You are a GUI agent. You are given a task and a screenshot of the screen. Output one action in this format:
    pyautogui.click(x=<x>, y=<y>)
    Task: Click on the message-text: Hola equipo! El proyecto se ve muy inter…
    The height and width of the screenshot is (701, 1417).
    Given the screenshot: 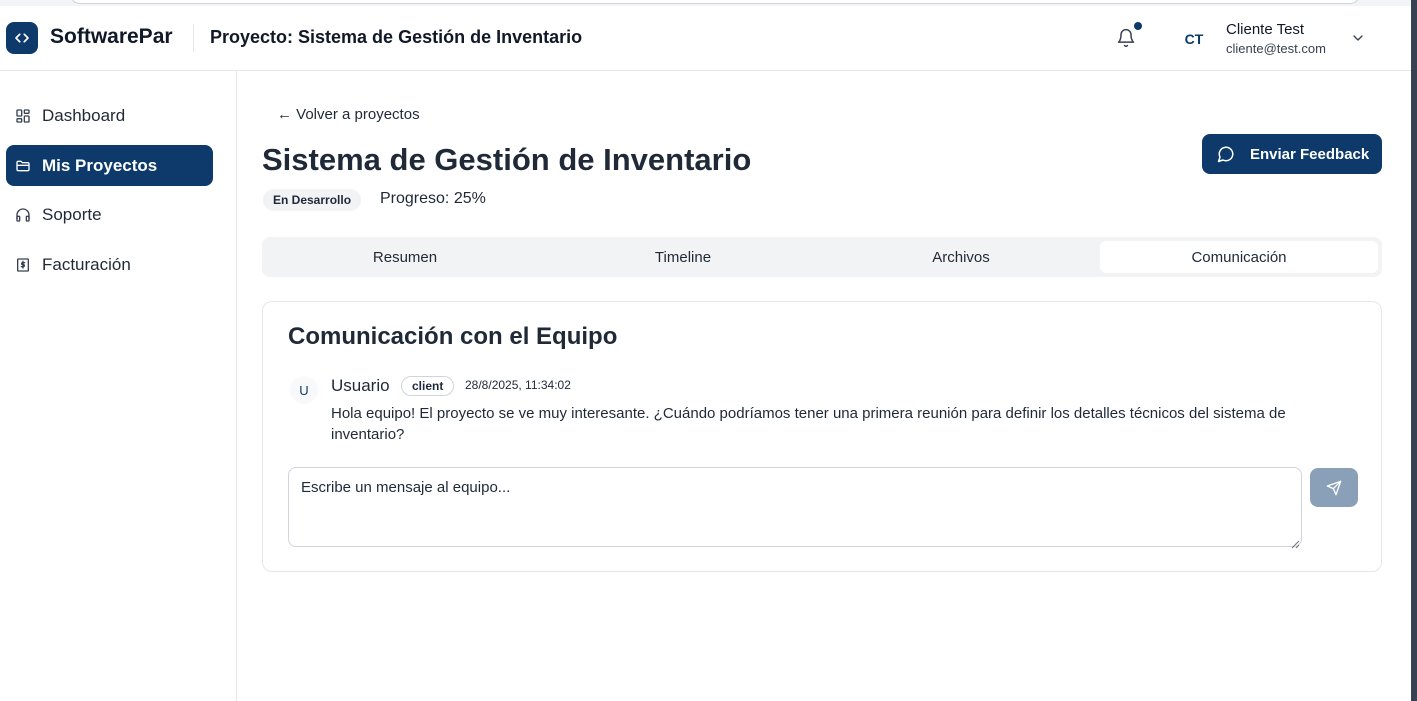 What is the action you would take?
    pyautogui.click(x=808, y=424)
    